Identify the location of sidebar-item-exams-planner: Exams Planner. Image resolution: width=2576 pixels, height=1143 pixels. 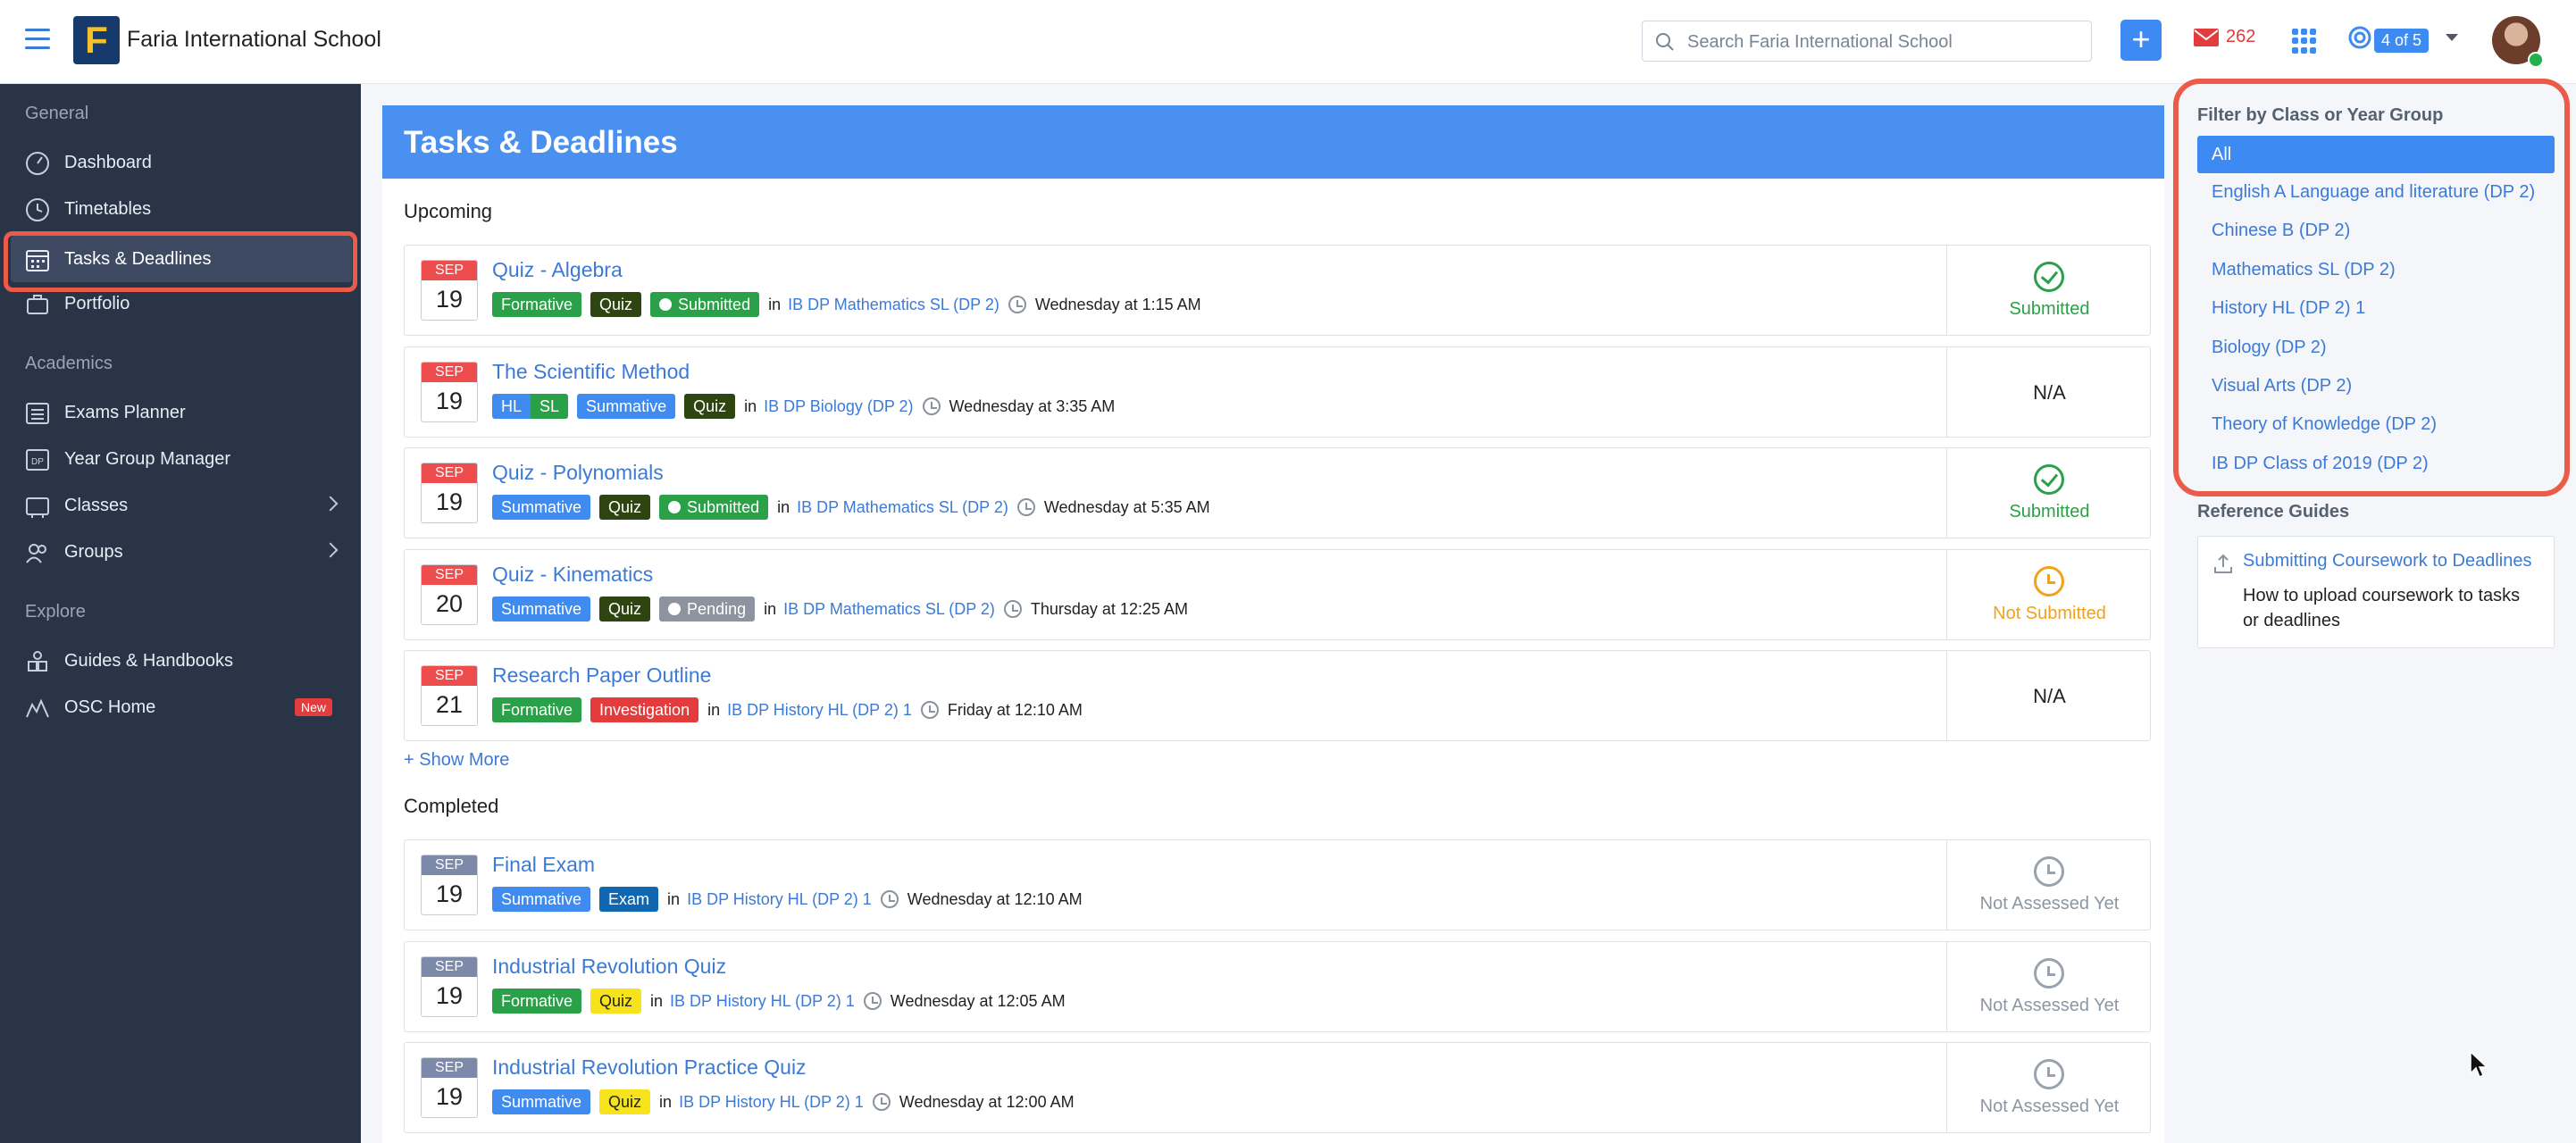
(180, 412).